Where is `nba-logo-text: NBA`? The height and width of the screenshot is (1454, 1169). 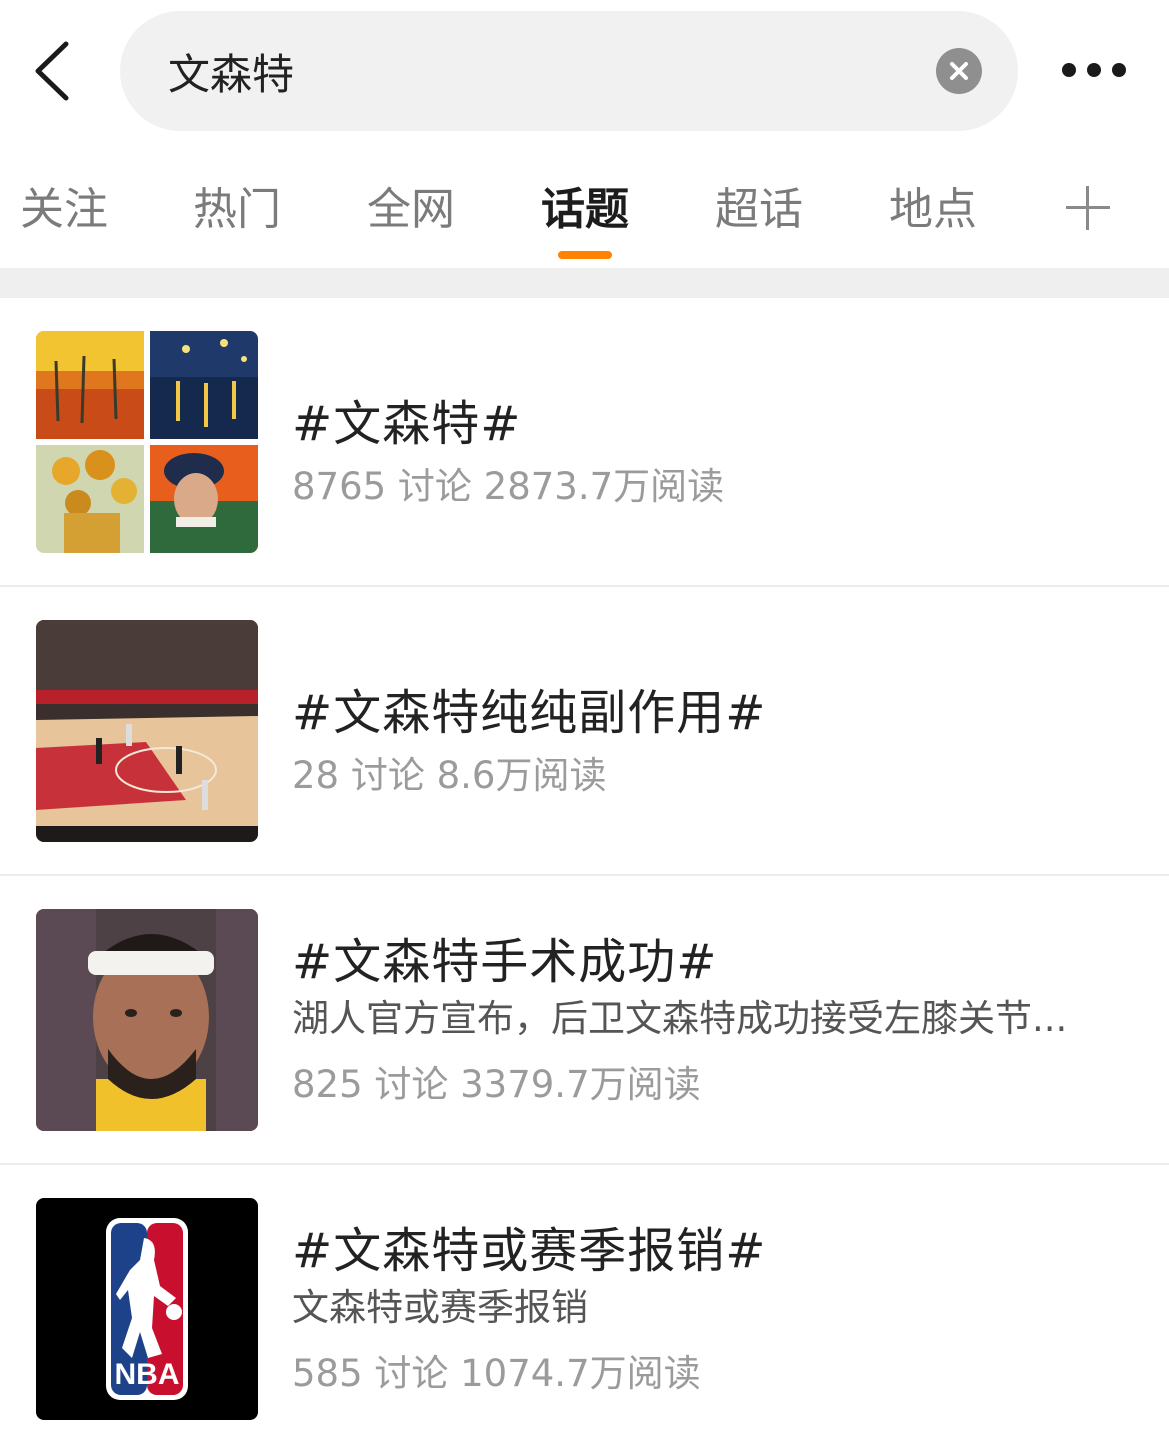 nba-logo-text: NBA is located at coordinates (147, 1374).